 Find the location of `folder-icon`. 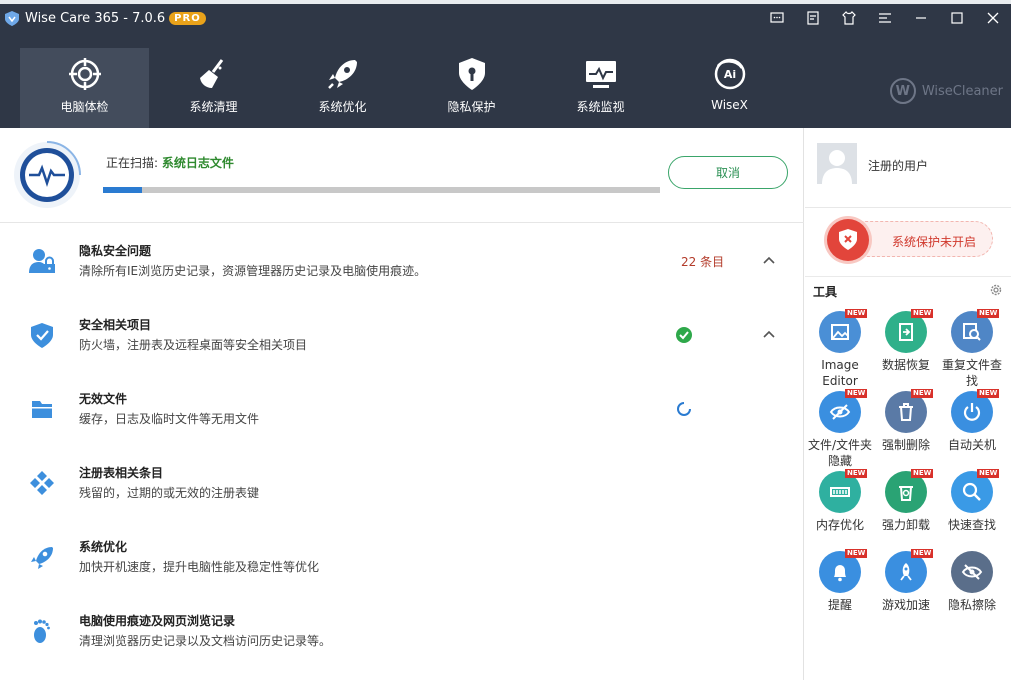

folder-icon is located at coordinates (42, 409).